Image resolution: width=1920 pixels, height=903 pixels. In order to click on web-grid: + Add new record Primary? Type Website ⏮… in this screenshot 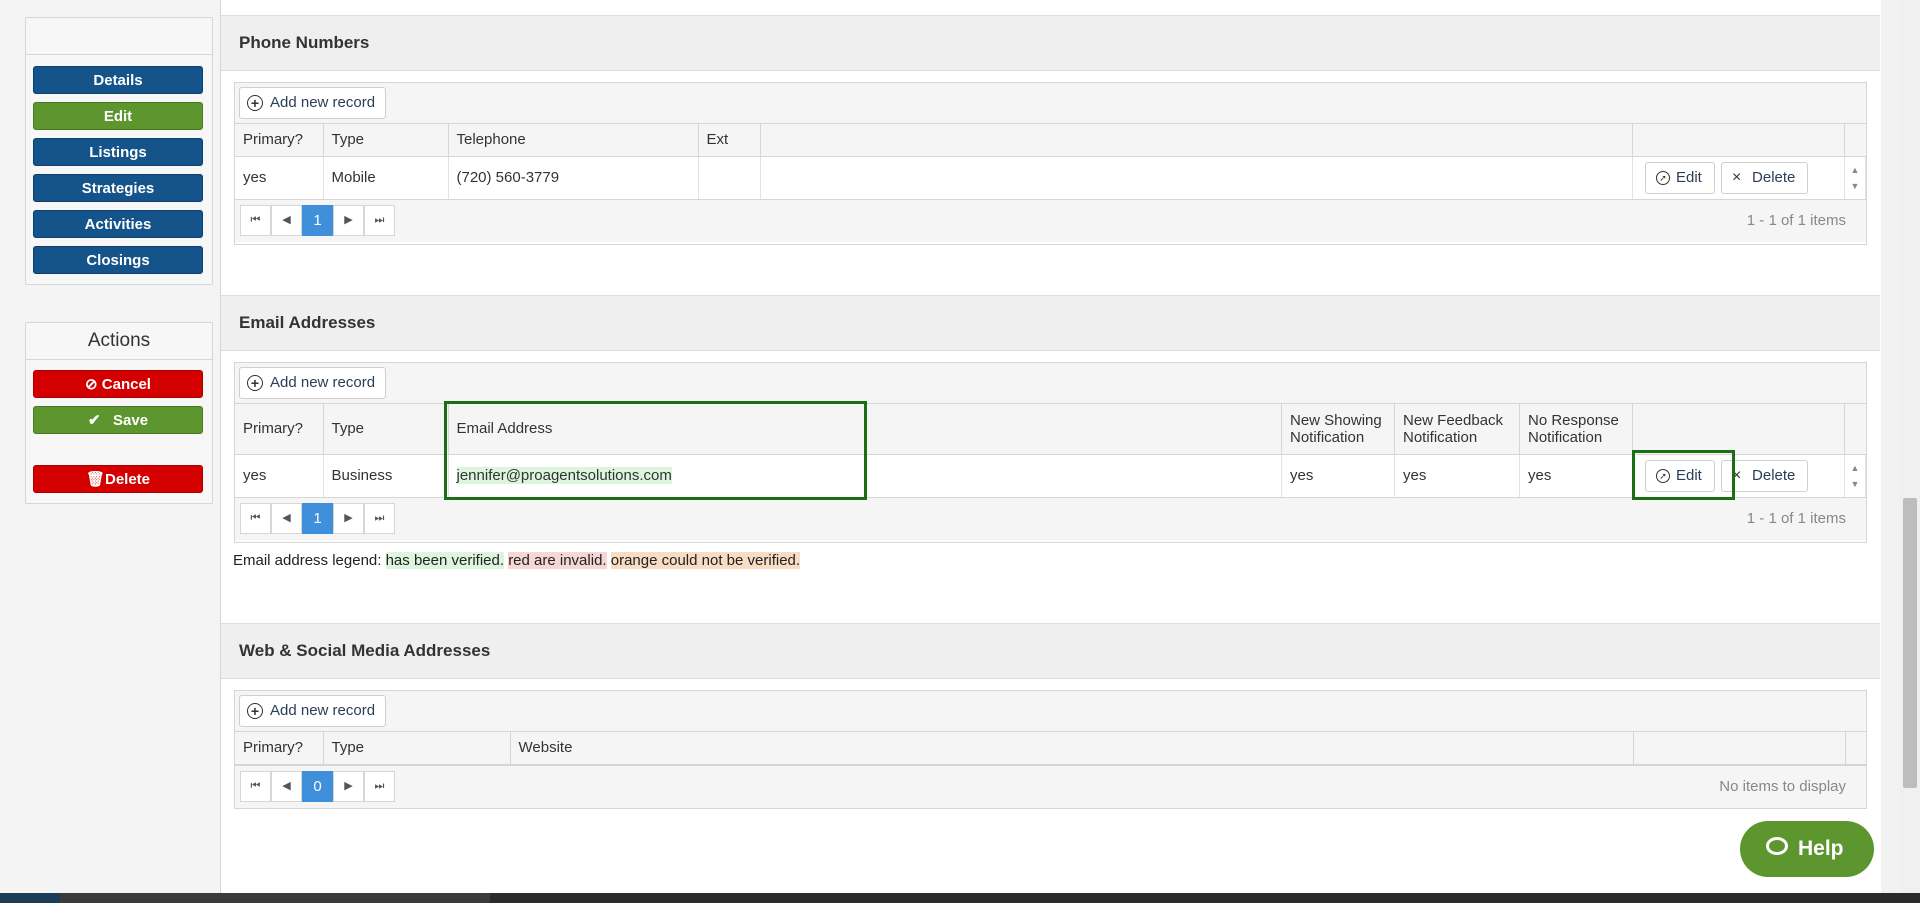, I will do `click(1050, 749)`.